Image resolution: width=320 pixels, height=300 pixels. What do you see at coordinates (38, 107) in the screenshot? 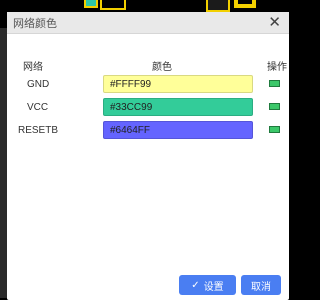
I see `net-name: VCC` at bounding box center [38, 107].